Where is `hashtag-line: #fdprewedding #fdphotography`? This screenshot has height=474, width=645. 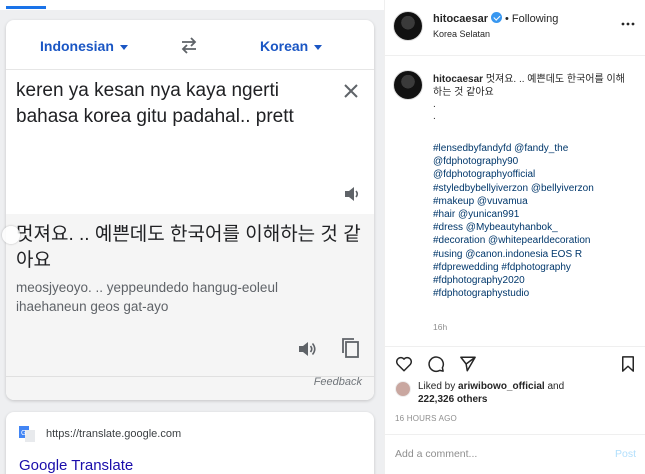
hashtag-line: #fdprewedding #fdphotography is located at coordinates (535, 267).